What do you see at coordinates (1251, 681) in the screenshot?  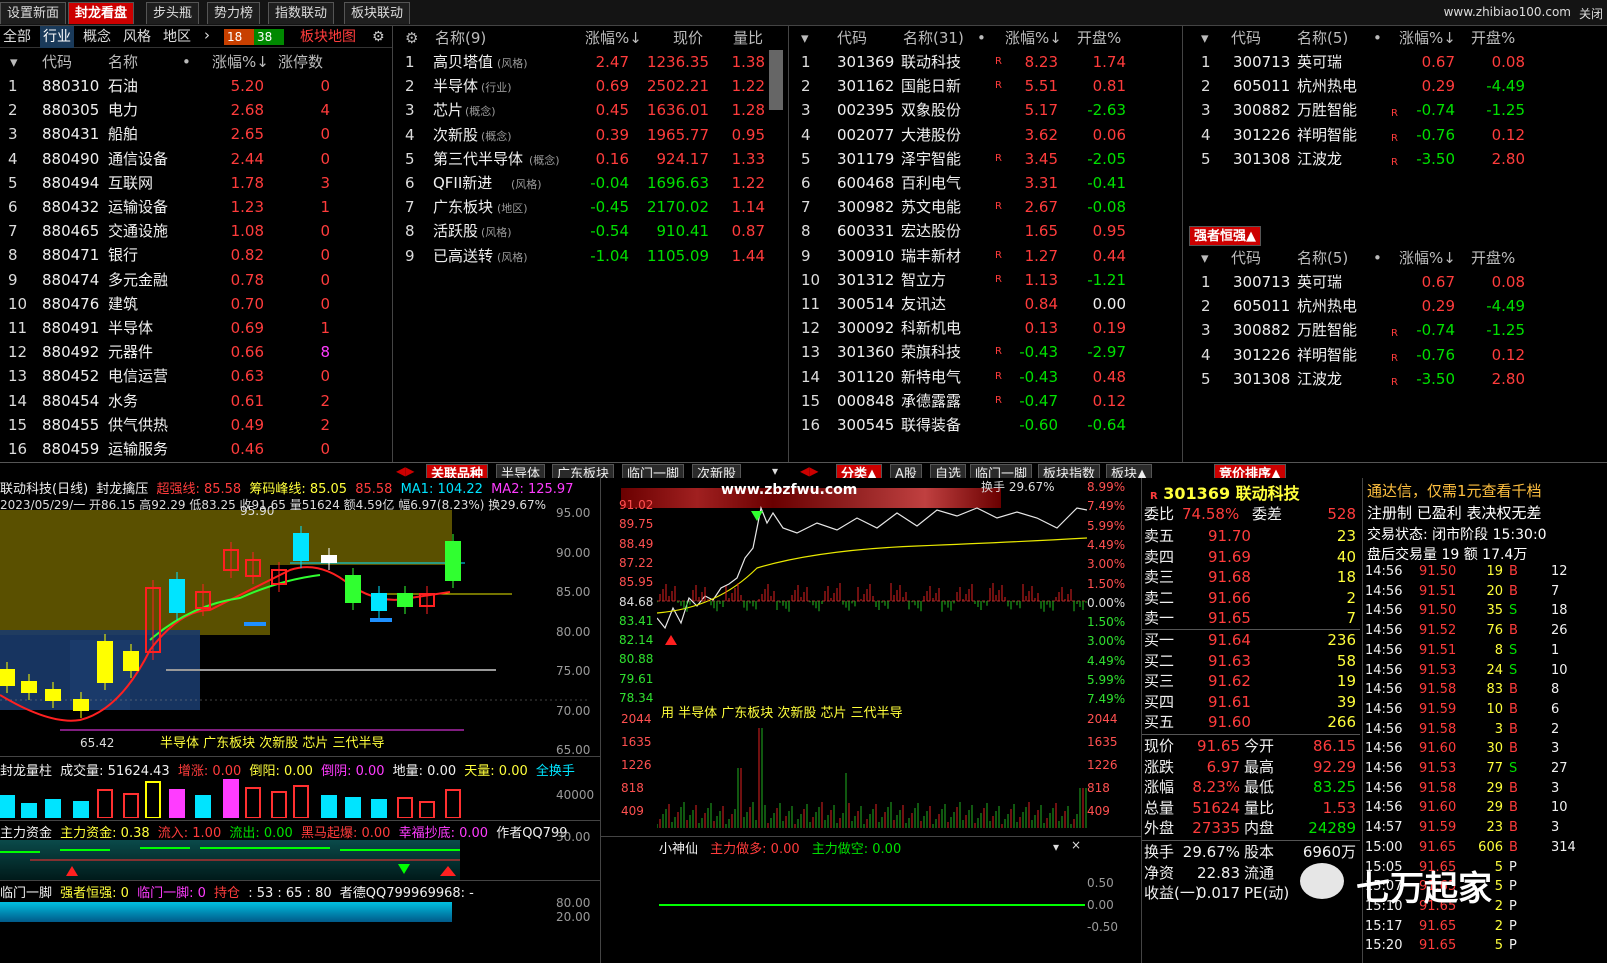 I see `bid-level: 买三 91.62 19` at bounding box center [1251, 681].